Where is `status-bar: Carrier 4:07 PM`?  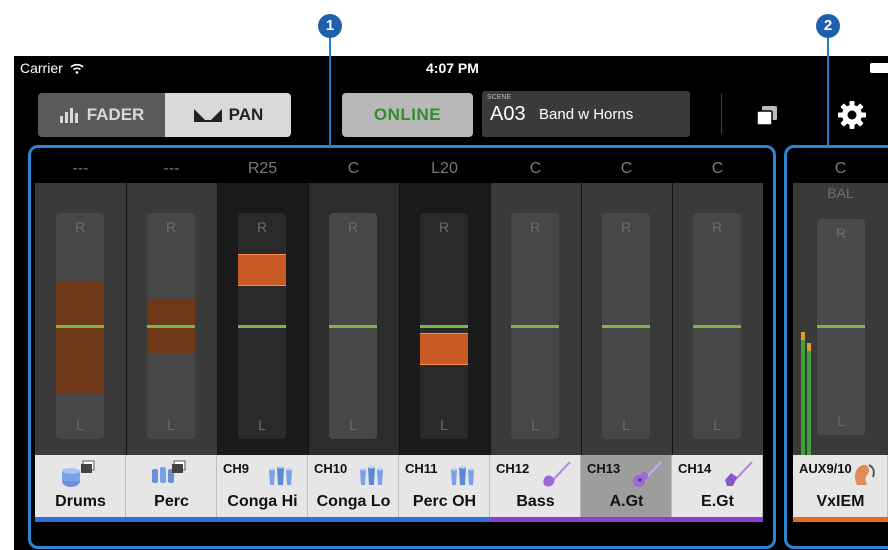 status-bar: Carrier 4:07 PM is located at coordinates (451, 69).